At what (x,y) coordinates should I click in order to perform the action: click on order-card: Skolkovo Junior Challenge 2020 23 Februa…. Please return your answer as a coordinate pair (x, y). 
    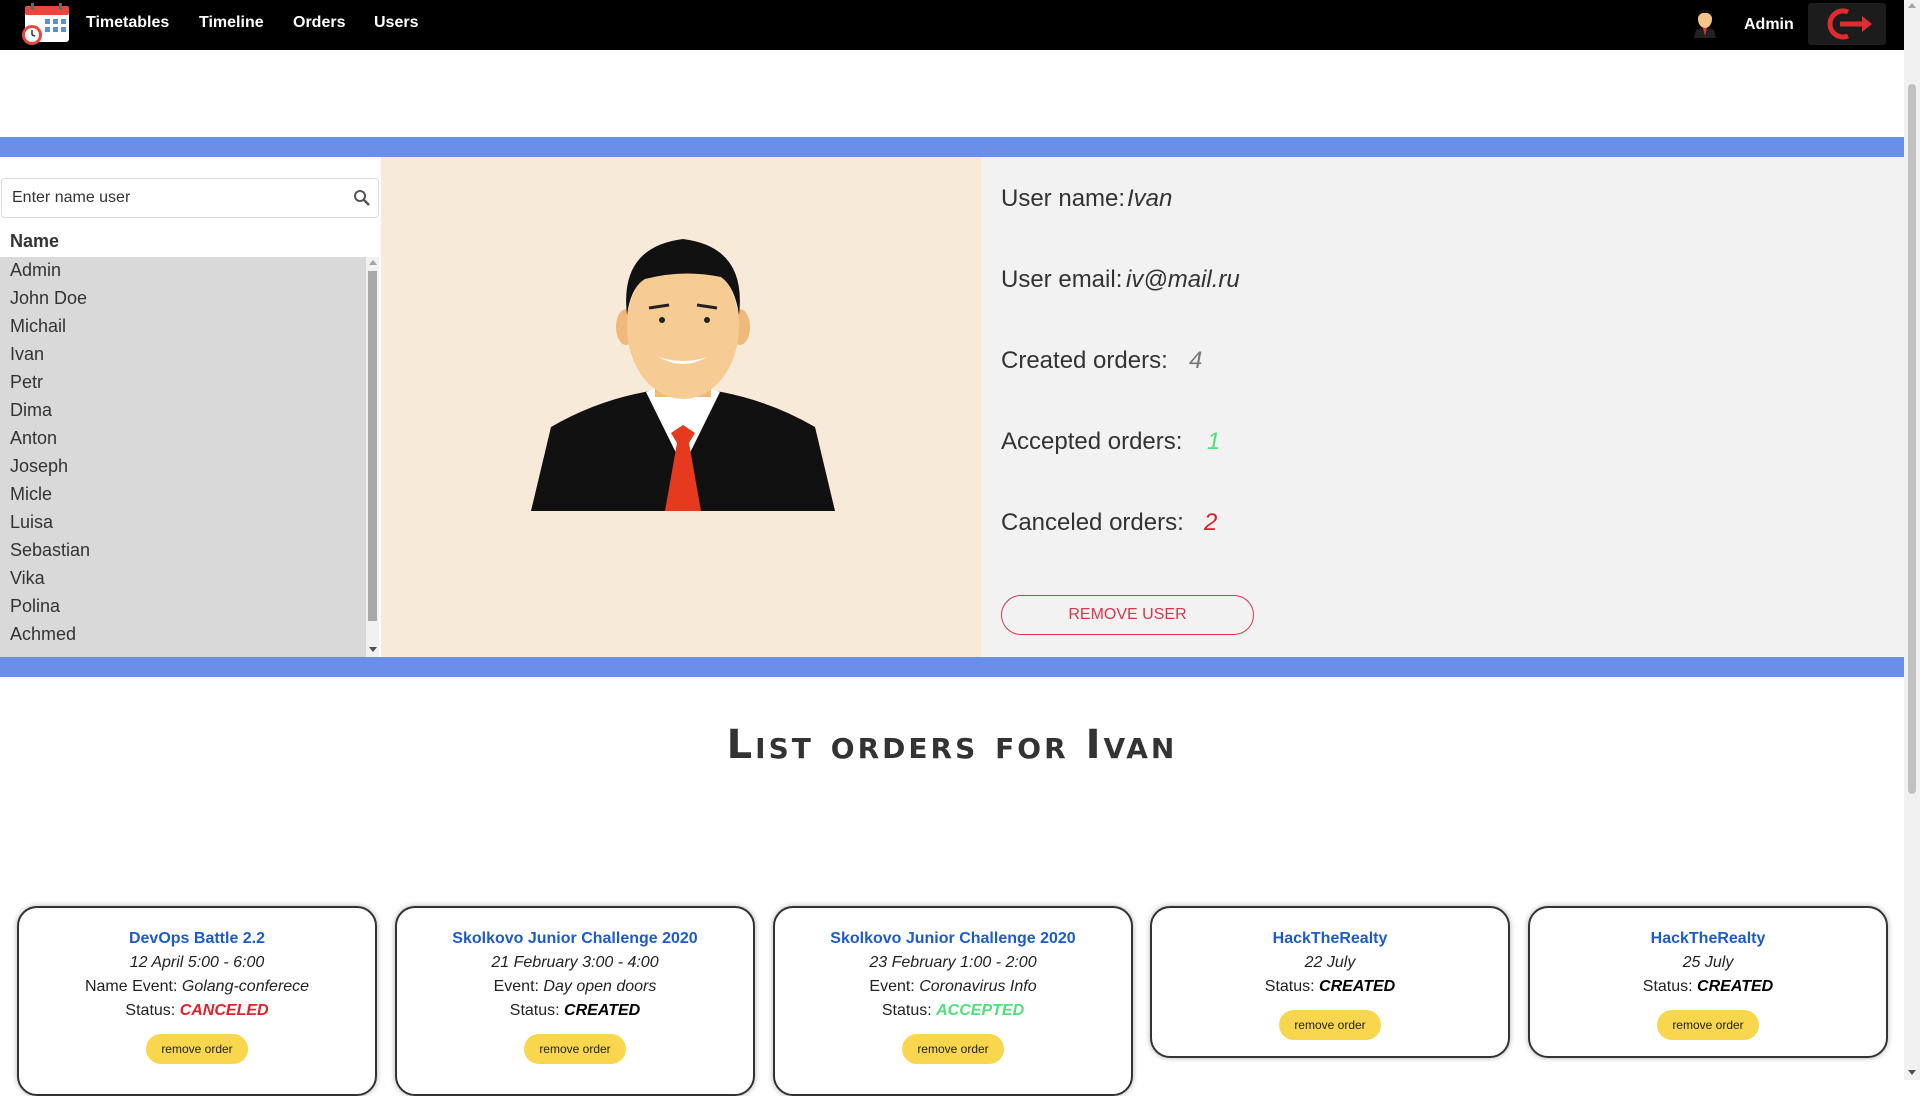
    Looking at the image, I should click on (953, 1001).